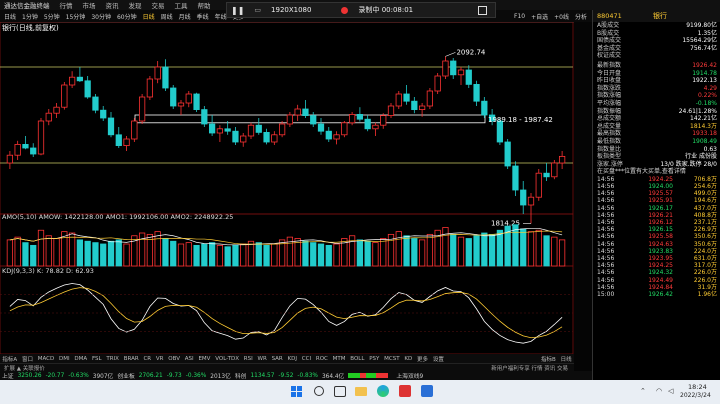 This screenshot has width=720, height=404. Describe the element at coordinates (203, 16) in the screenshot. I see `period-quarter: 季线` at that location.